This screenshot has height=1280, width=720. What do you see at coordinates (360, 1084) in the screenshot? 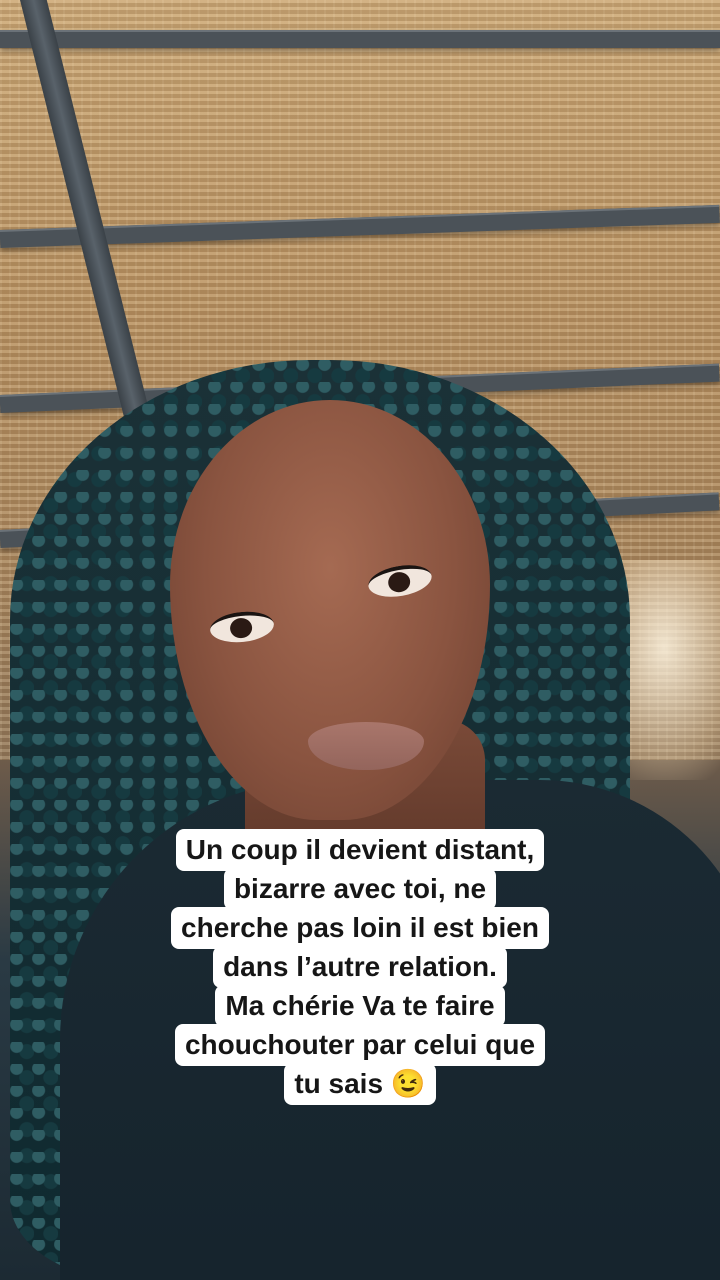
I see `caption-line: tu sais 😉` at bounding box center [360, 1084].